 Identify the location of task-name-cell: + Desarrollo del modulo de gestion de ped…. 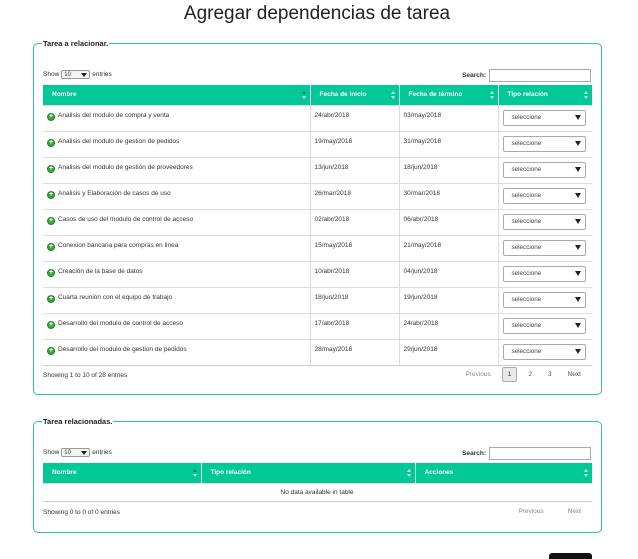
(177, 352).